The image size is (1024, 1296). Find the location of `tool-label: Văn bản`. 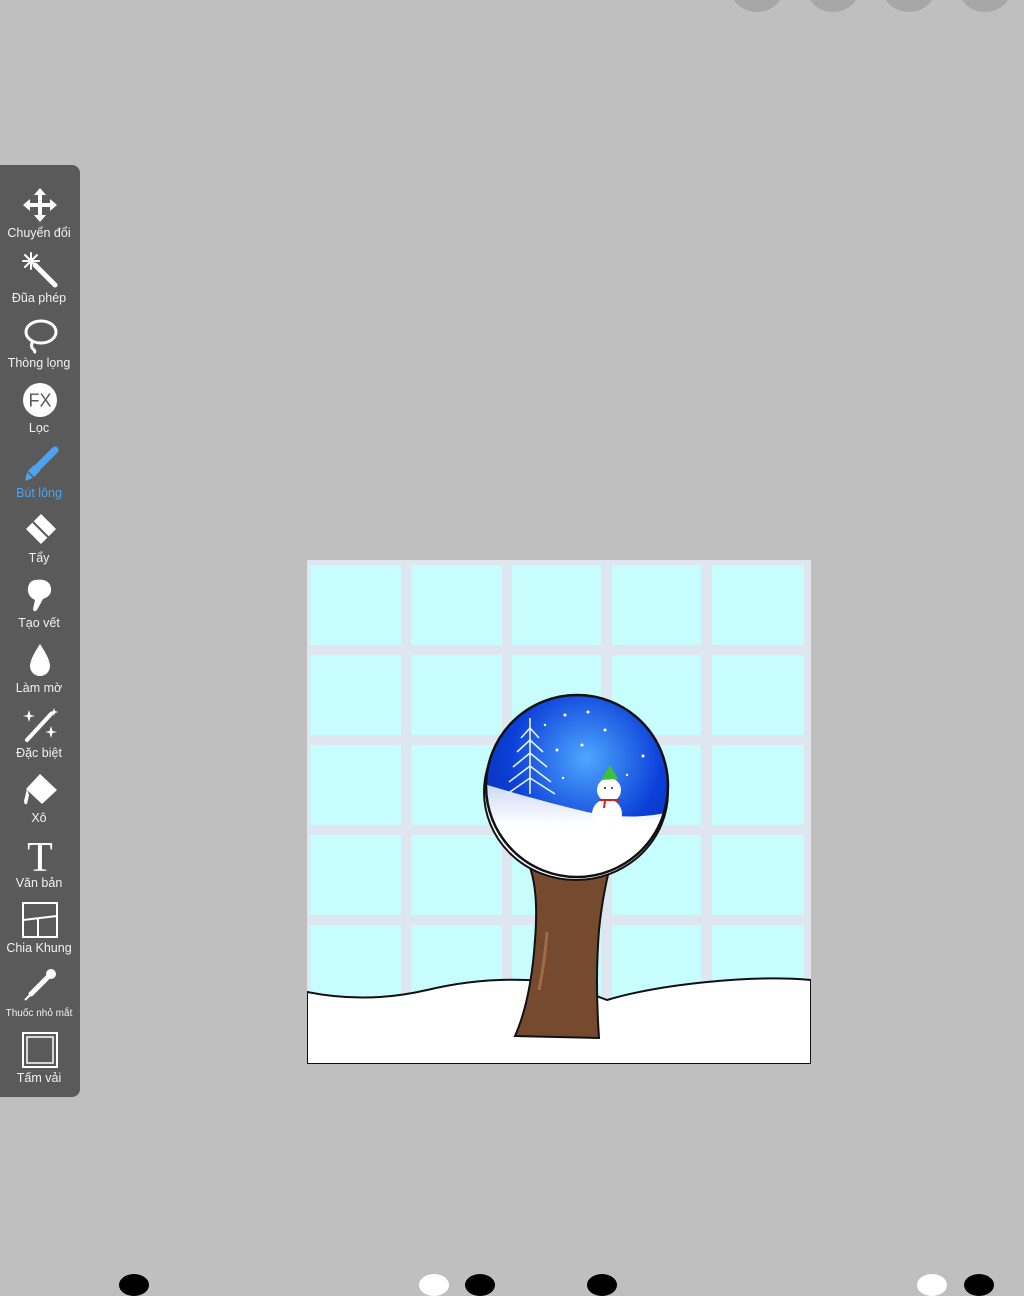

tool-label: Văn bản is located at coordinates (39, 883).